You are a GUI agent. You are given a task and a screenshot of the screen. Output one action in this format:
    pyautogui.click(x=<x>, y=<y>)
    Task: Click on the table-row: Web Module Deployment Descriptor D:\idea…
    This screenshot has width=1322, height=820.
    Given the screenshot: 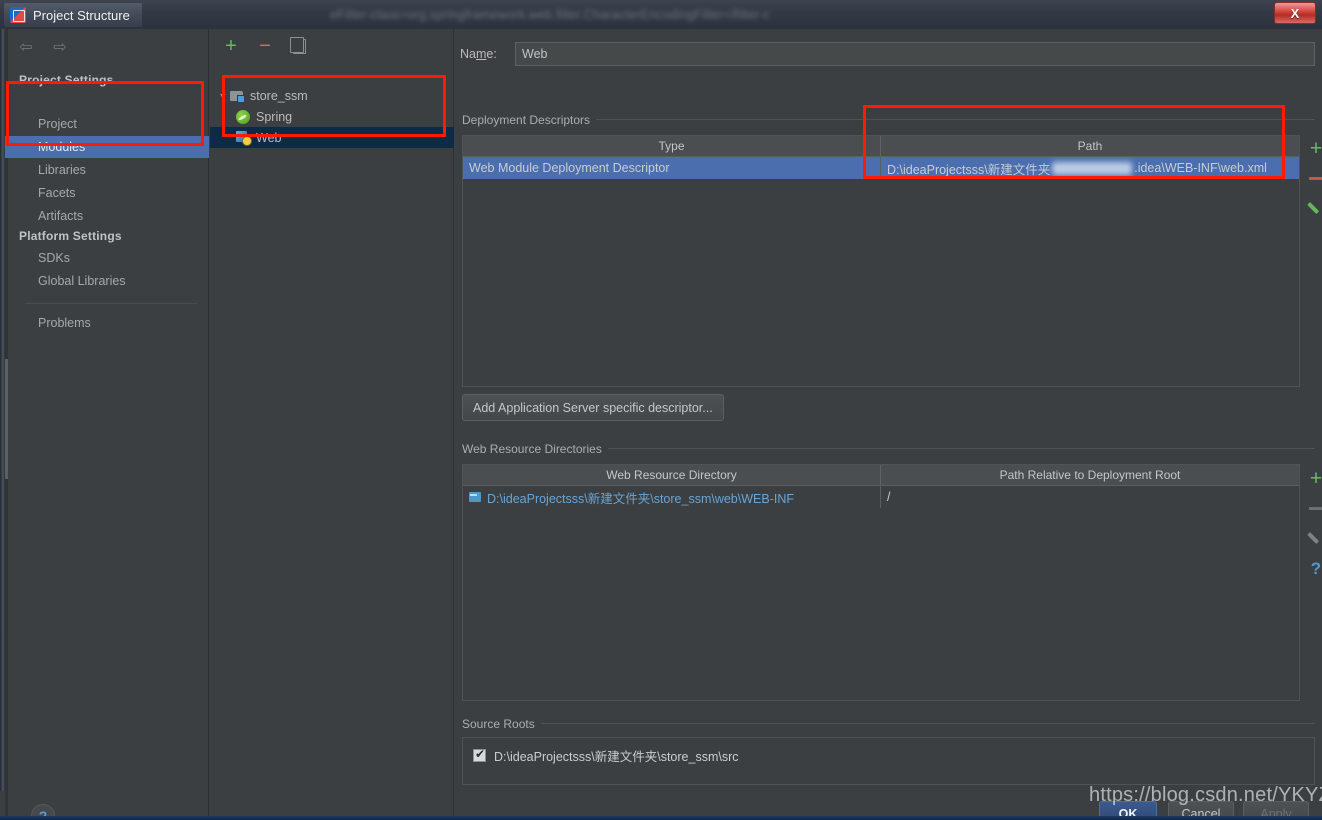 What is the action you would take?
    pyautogui.click(x=881, y=168)
    